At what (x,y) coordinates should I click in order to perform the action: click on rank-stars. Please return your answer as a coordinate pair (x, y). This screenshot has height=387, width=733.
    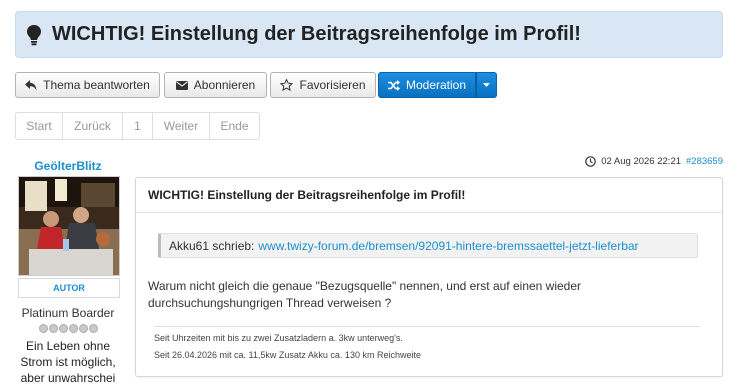
    Looking at the image, I should click on (68, 328).